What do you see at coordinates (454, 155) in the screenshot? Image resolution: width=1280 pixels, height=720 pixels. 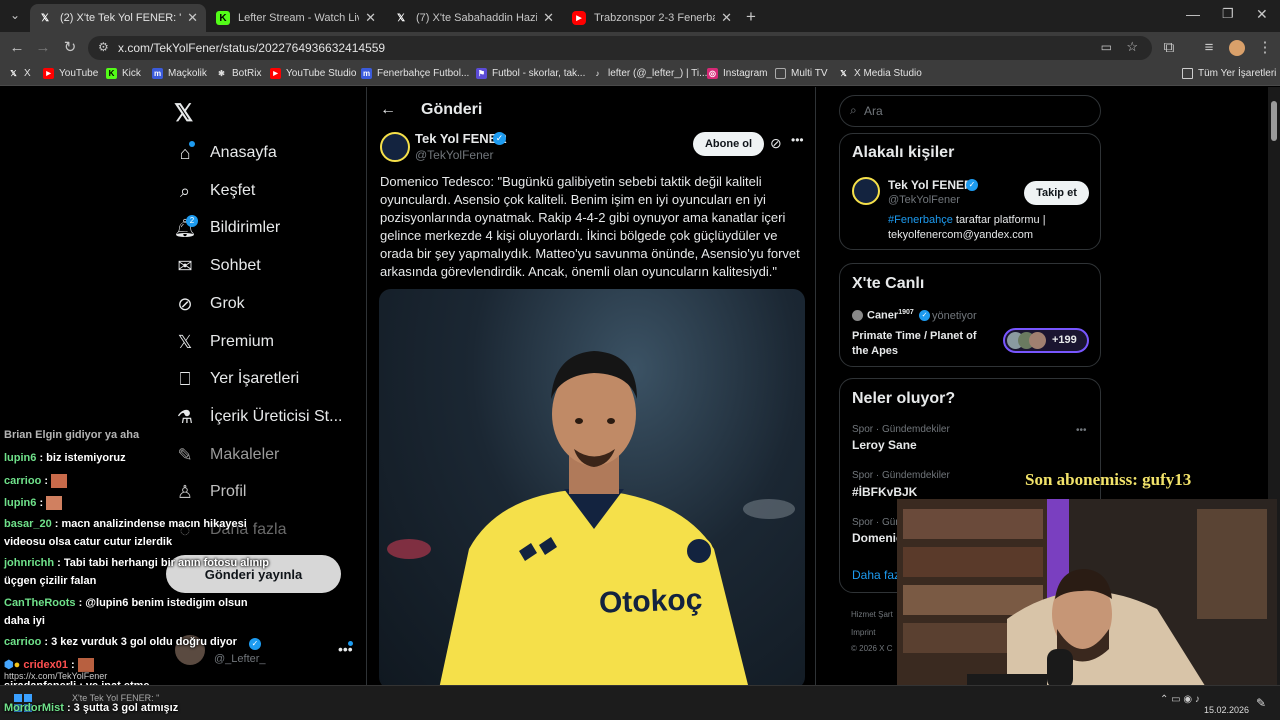 I see `author-handle: @TekYolFener` at bounding box center [454, 155].